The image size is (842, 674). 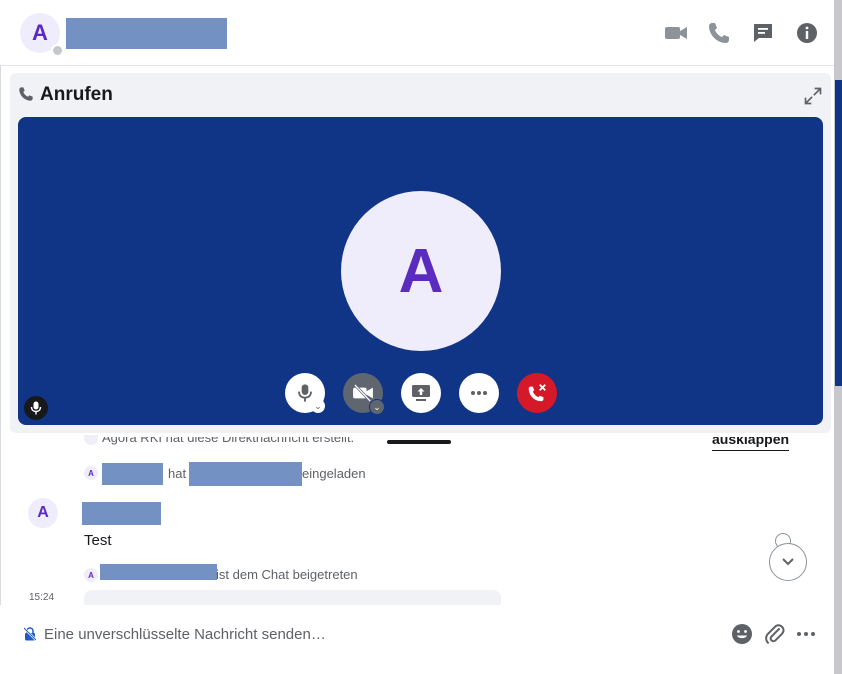 I want to click on more-icon, so click(x=479, y=393).